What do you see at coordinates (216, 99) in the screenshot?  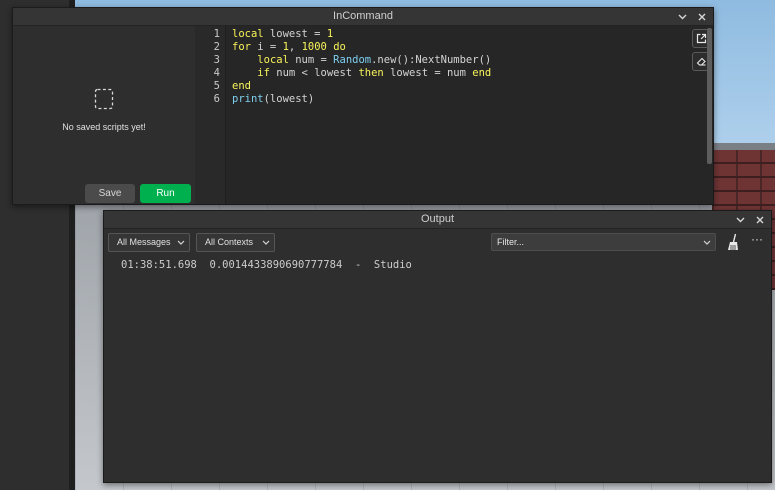 I see `line-number: 6` at bounding box center [216, 99].